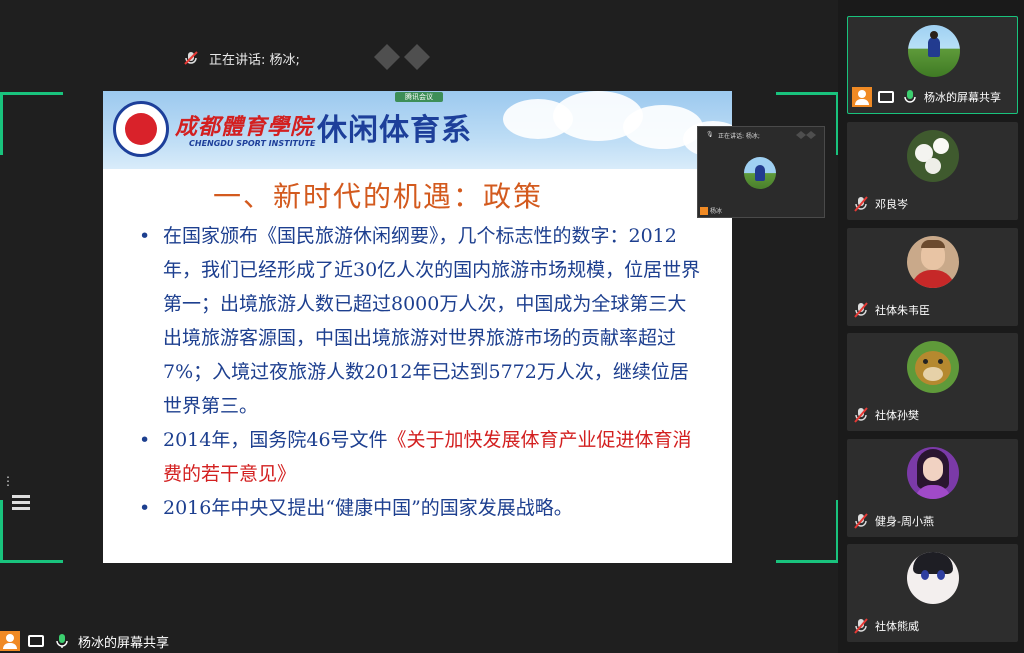 This screenshot has height=653, width=1024. I want to click on frame-corner-top-left, so click(31, 123).